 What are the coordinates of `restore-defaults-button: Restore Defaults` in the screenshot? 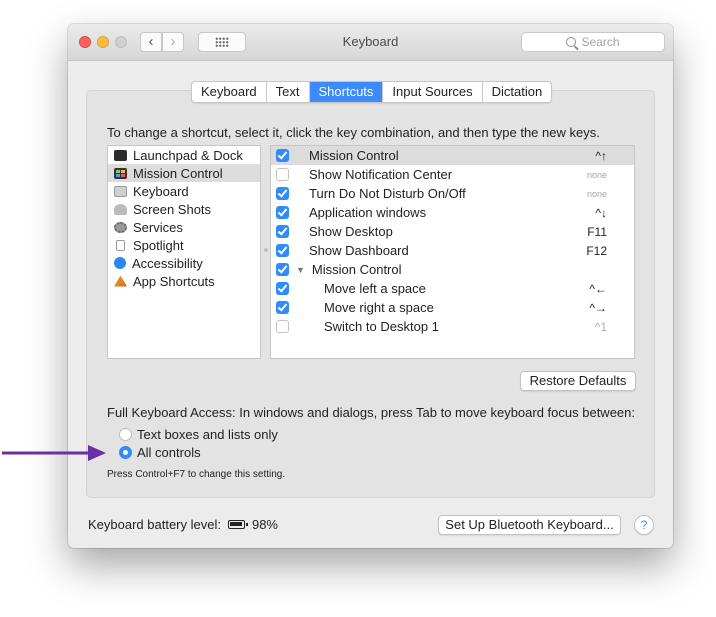 It's located at (578, 381).